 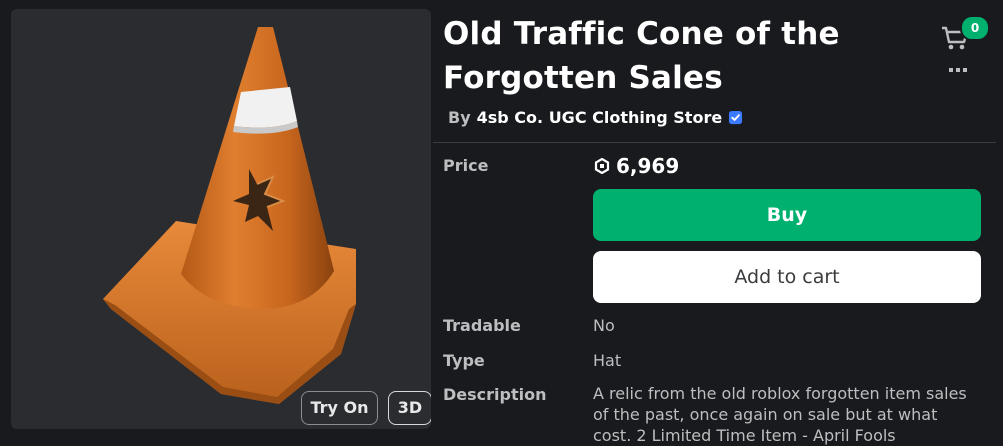 I want to click on tradable-label: Tradable, so click(x=482, y=325).